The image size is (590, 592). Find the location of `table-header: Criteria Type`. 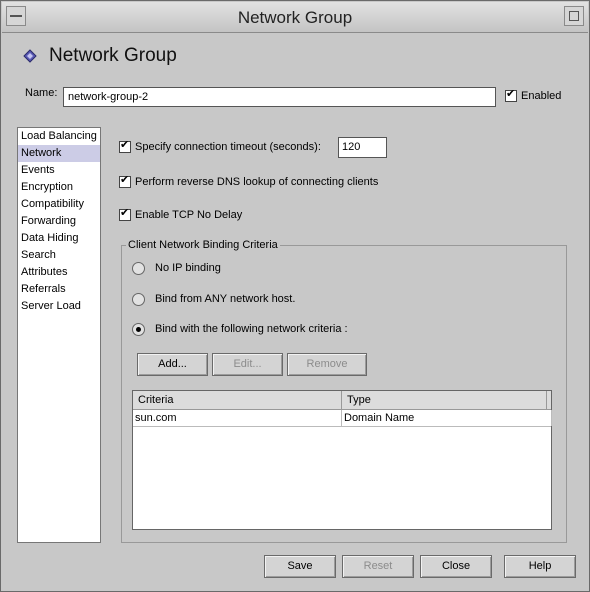

table-header: Criteria Type is located at coordinates (342, 400).